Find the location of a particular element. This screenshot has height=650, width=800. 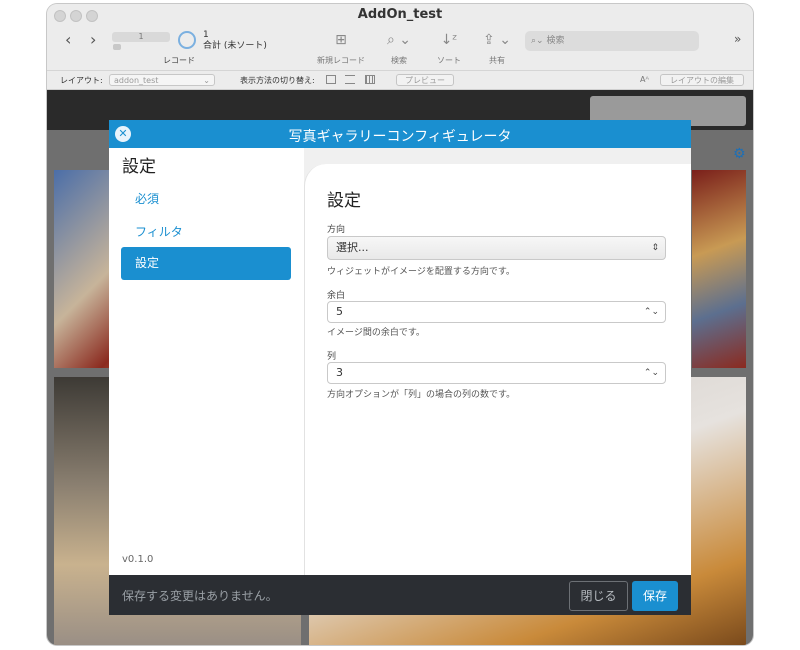

margin-value: 5 is located at coordinates (339, 311).